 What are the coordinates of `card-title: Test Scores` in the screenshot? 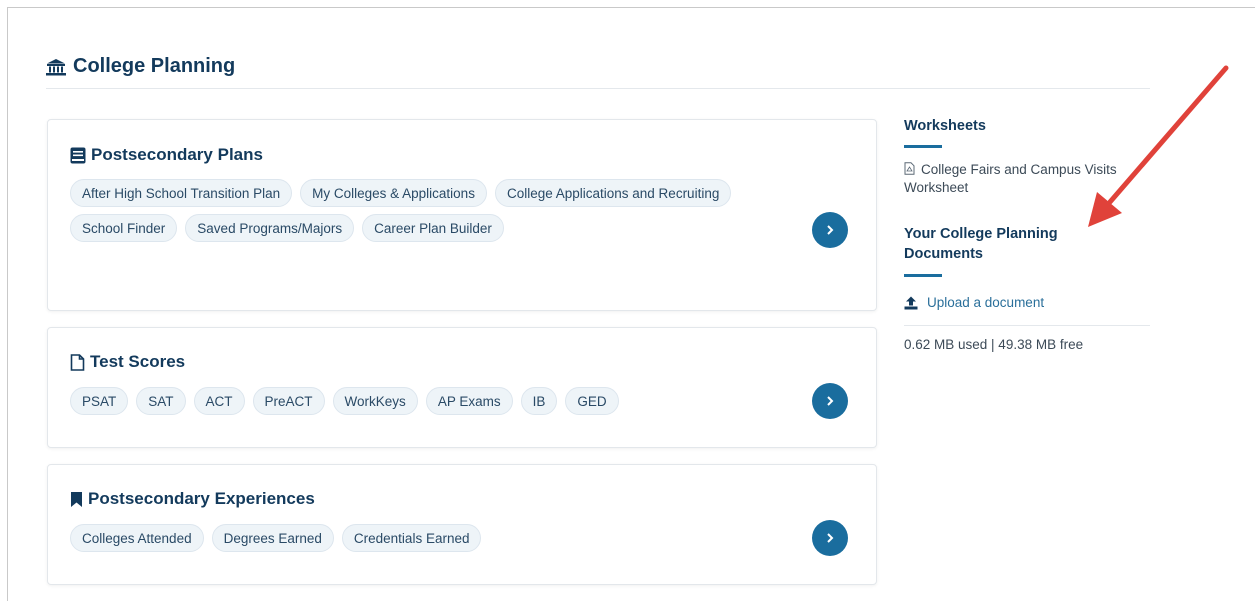 It's located at (127, 362).